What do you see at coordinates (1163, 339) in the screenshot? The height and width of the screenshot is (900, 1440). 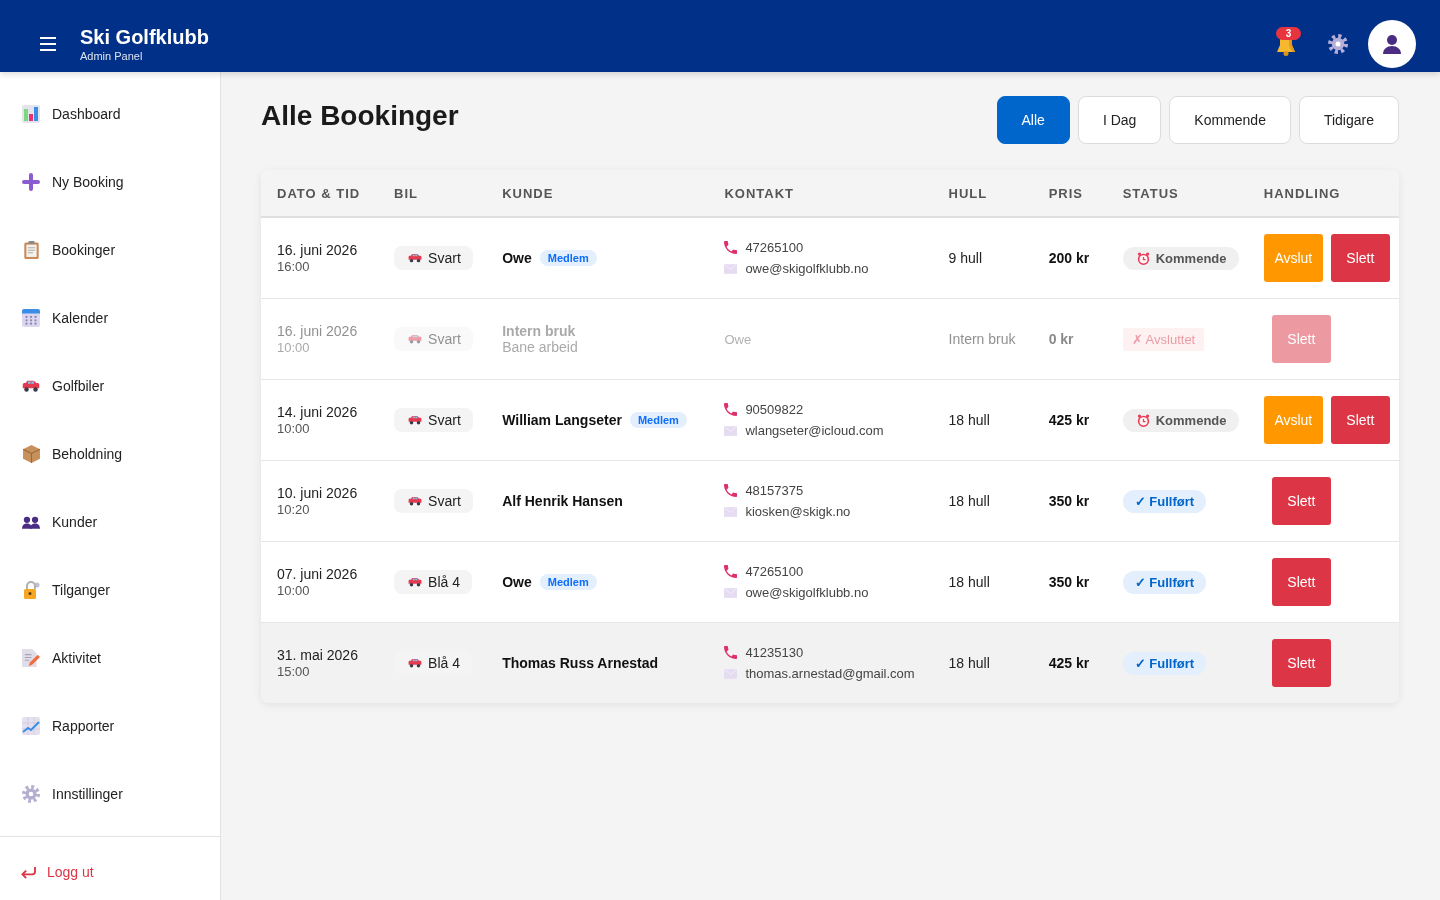 I see `status-badge: ✗ Avsluttet` at bounding box center [1163, 339].